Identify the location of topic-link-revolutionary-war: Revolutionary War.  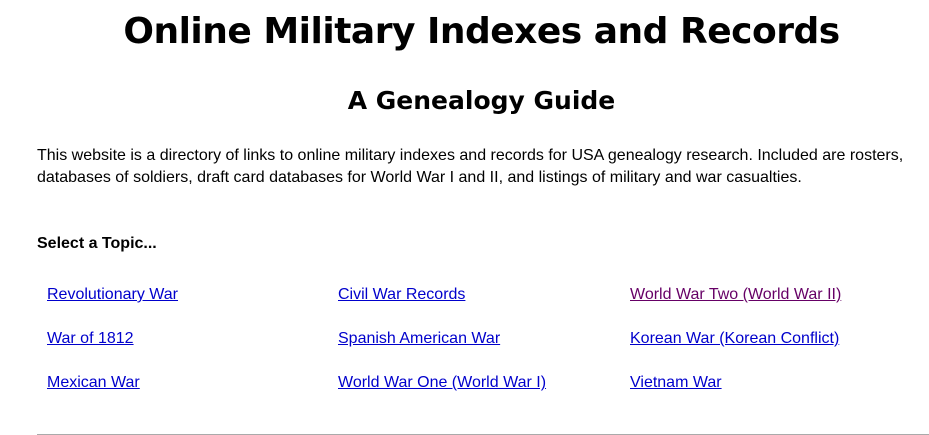
(112, 295).